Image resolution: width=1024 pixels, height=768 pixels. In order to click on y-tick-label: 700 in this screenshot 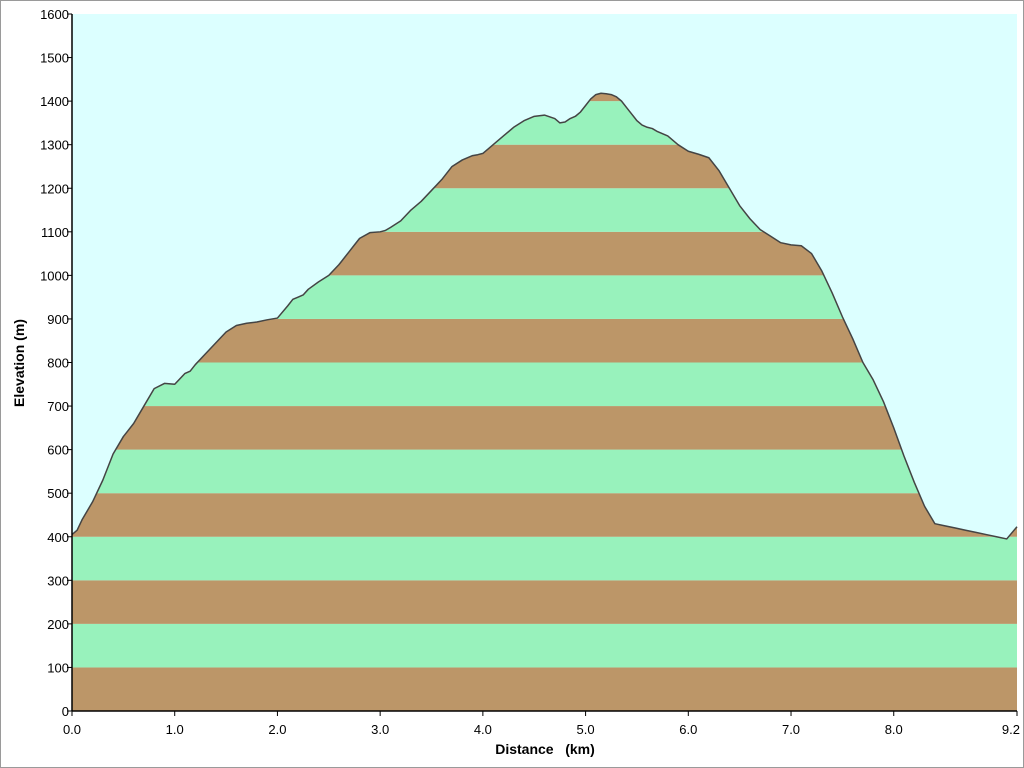, I will do `click(58, 406)`.